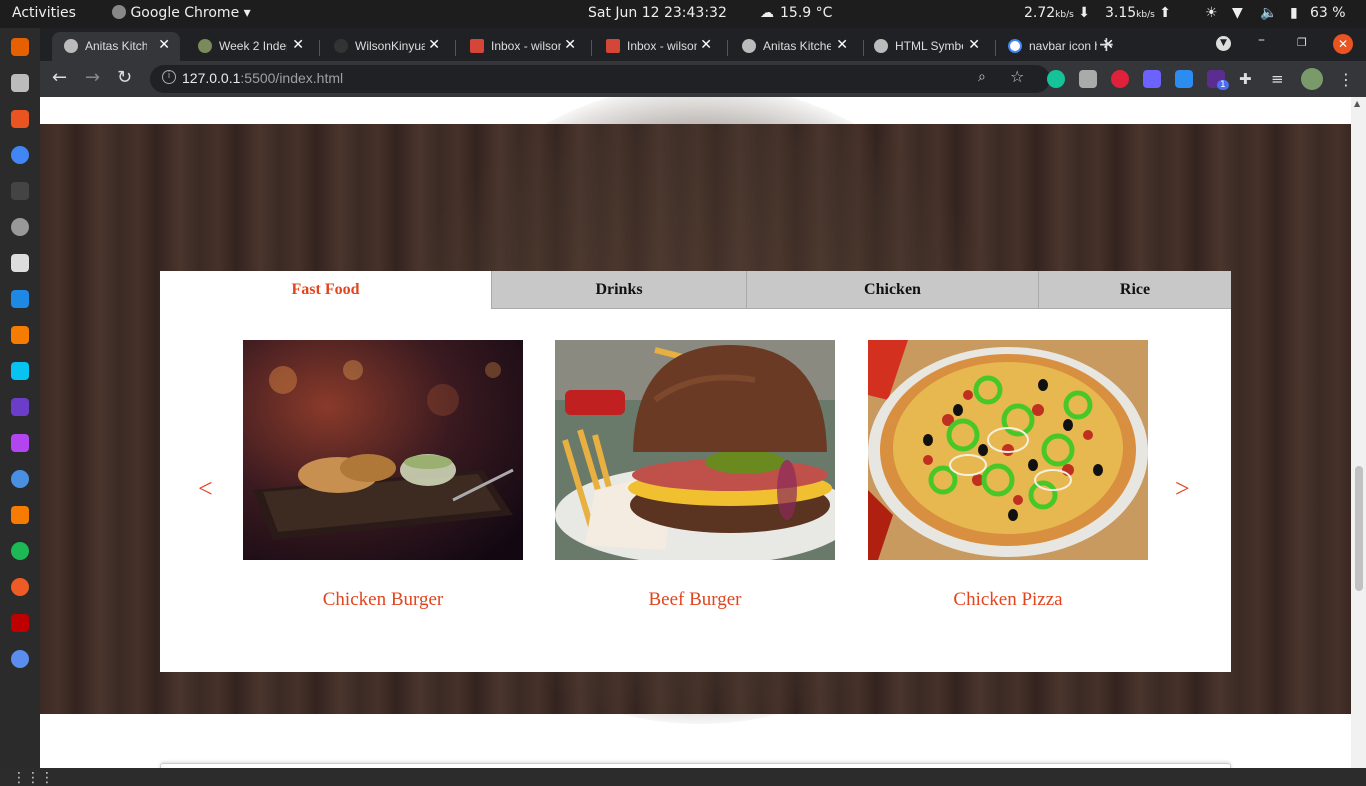 The height and width of the screenshot is (786, 1366). I want to click on app2-icon, so click(20, 659).